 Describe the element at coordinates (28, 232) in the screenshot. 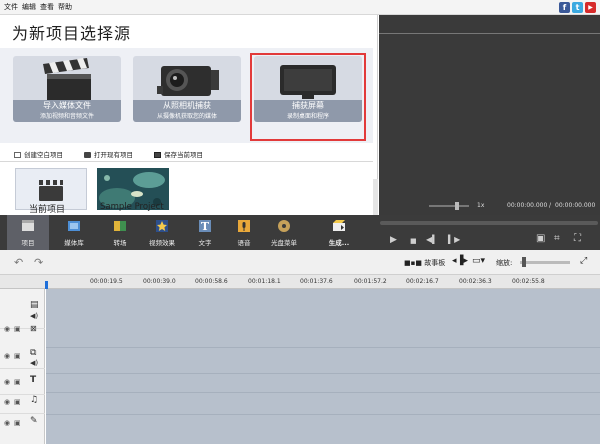

I see `tab-project: 项目` at that location.